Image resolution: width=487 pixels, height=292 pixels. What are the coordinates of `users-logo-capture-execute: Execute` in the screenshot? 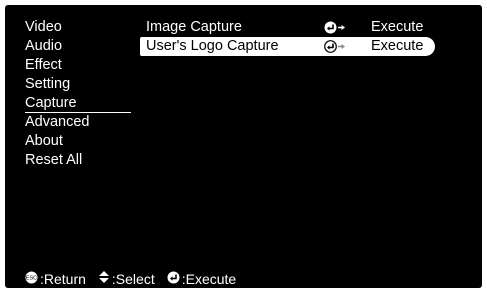 It's located at (397, 46).